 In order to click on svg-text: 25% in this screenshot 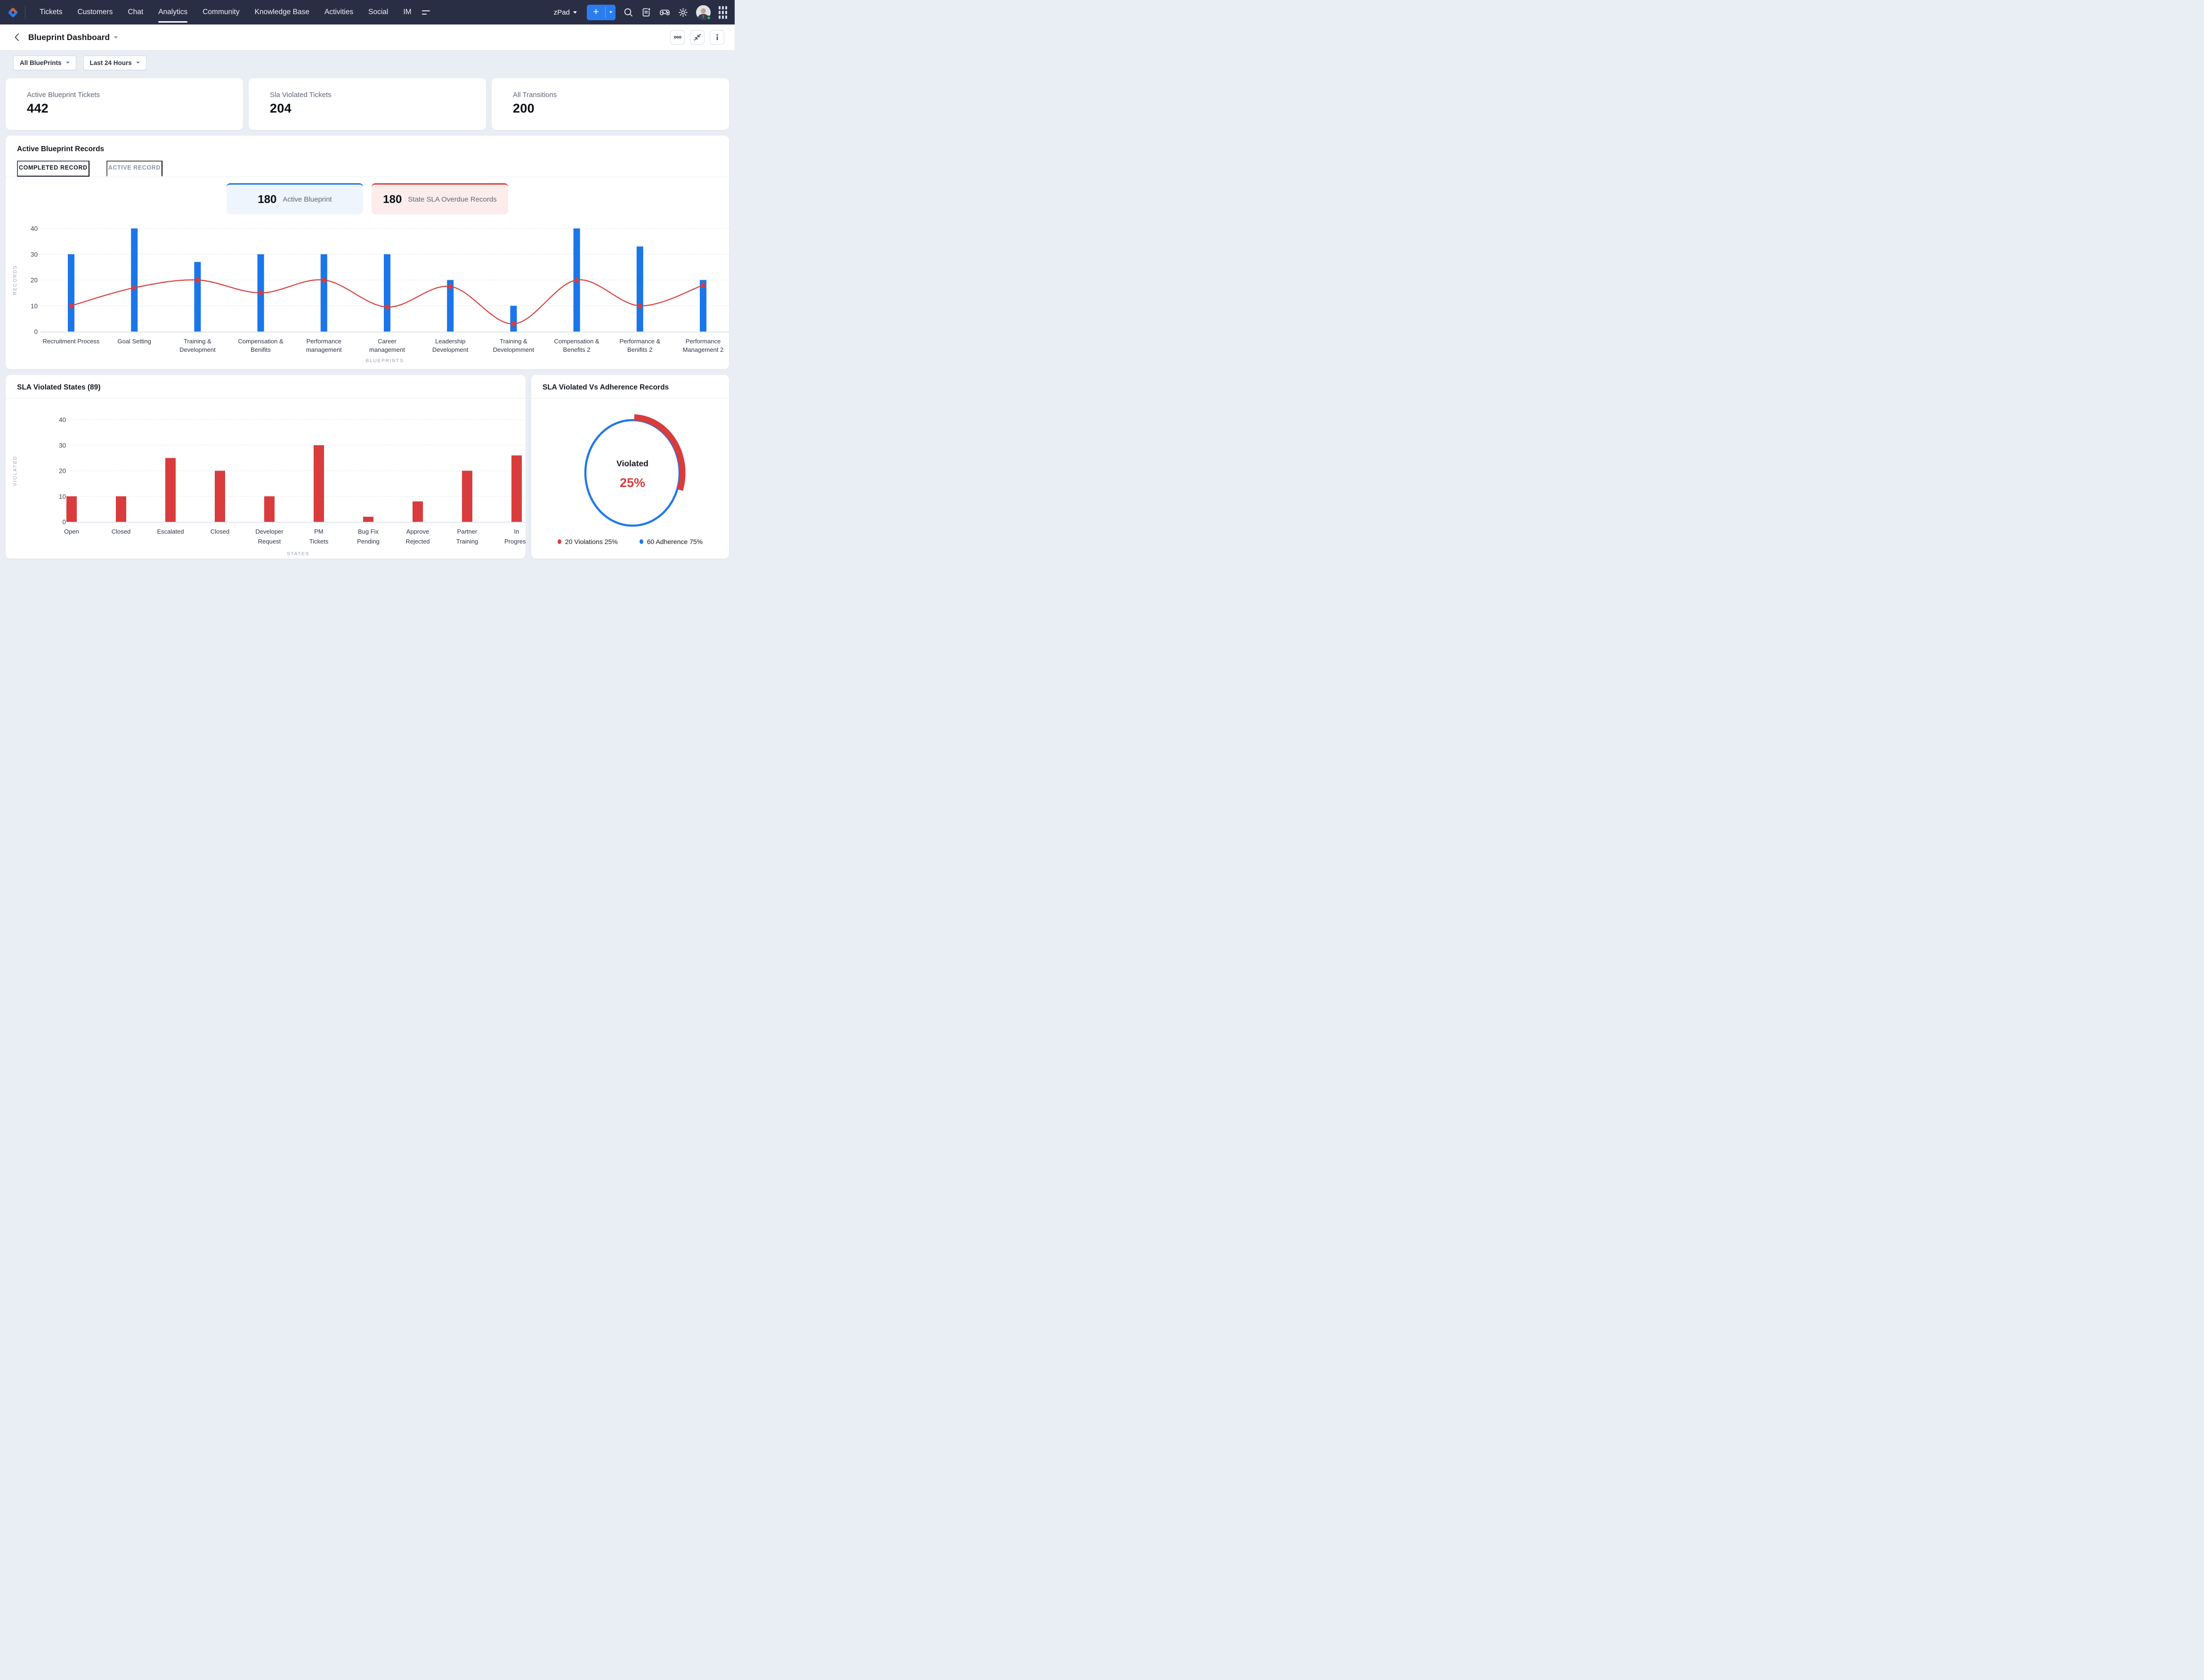, I will do `click(632, 483)`.